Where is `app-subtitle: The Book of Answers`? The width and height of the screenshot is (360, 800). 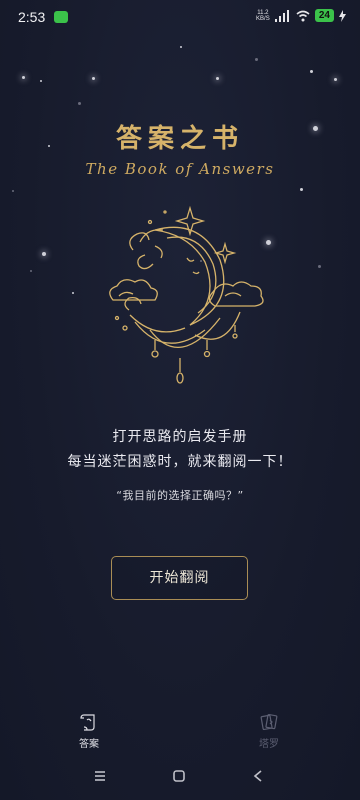 app-subtitle: The Book of Answers is located at coordinates (180, 169).